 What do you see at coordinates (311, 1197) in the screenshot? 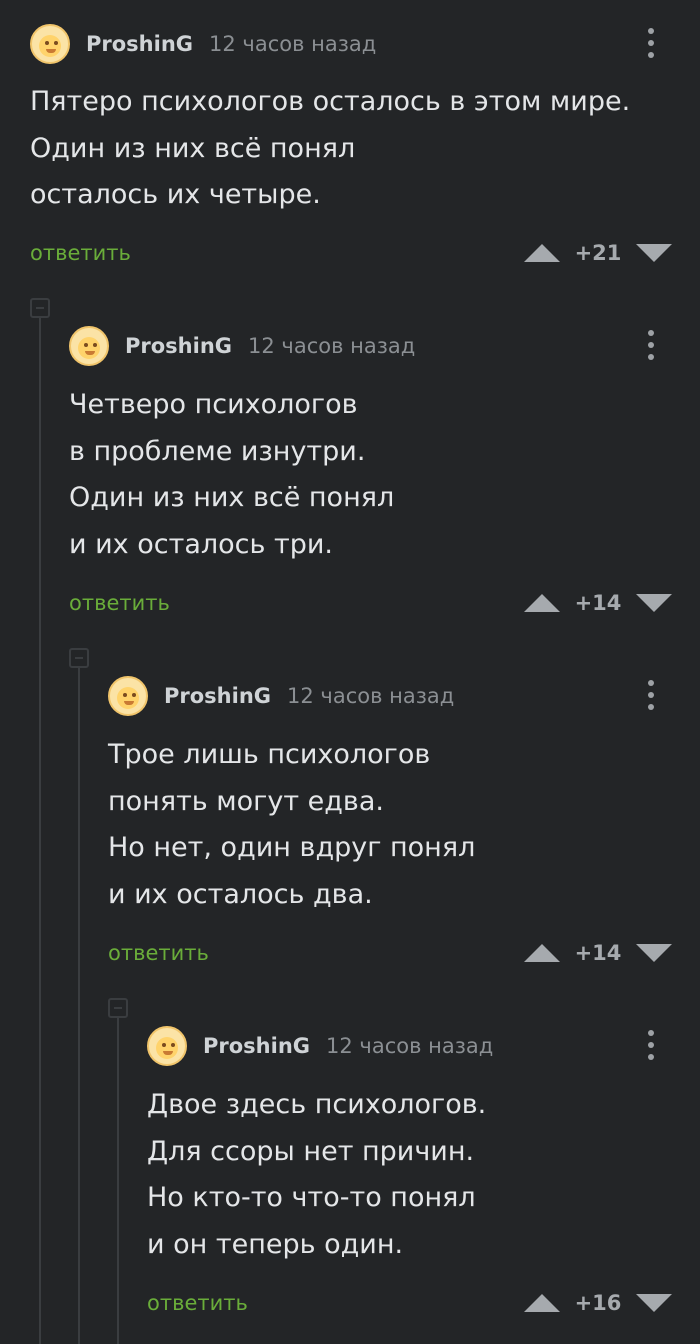
I see `comment-line: Но кто-то что-то понял` at bounding box center [311, 1197].